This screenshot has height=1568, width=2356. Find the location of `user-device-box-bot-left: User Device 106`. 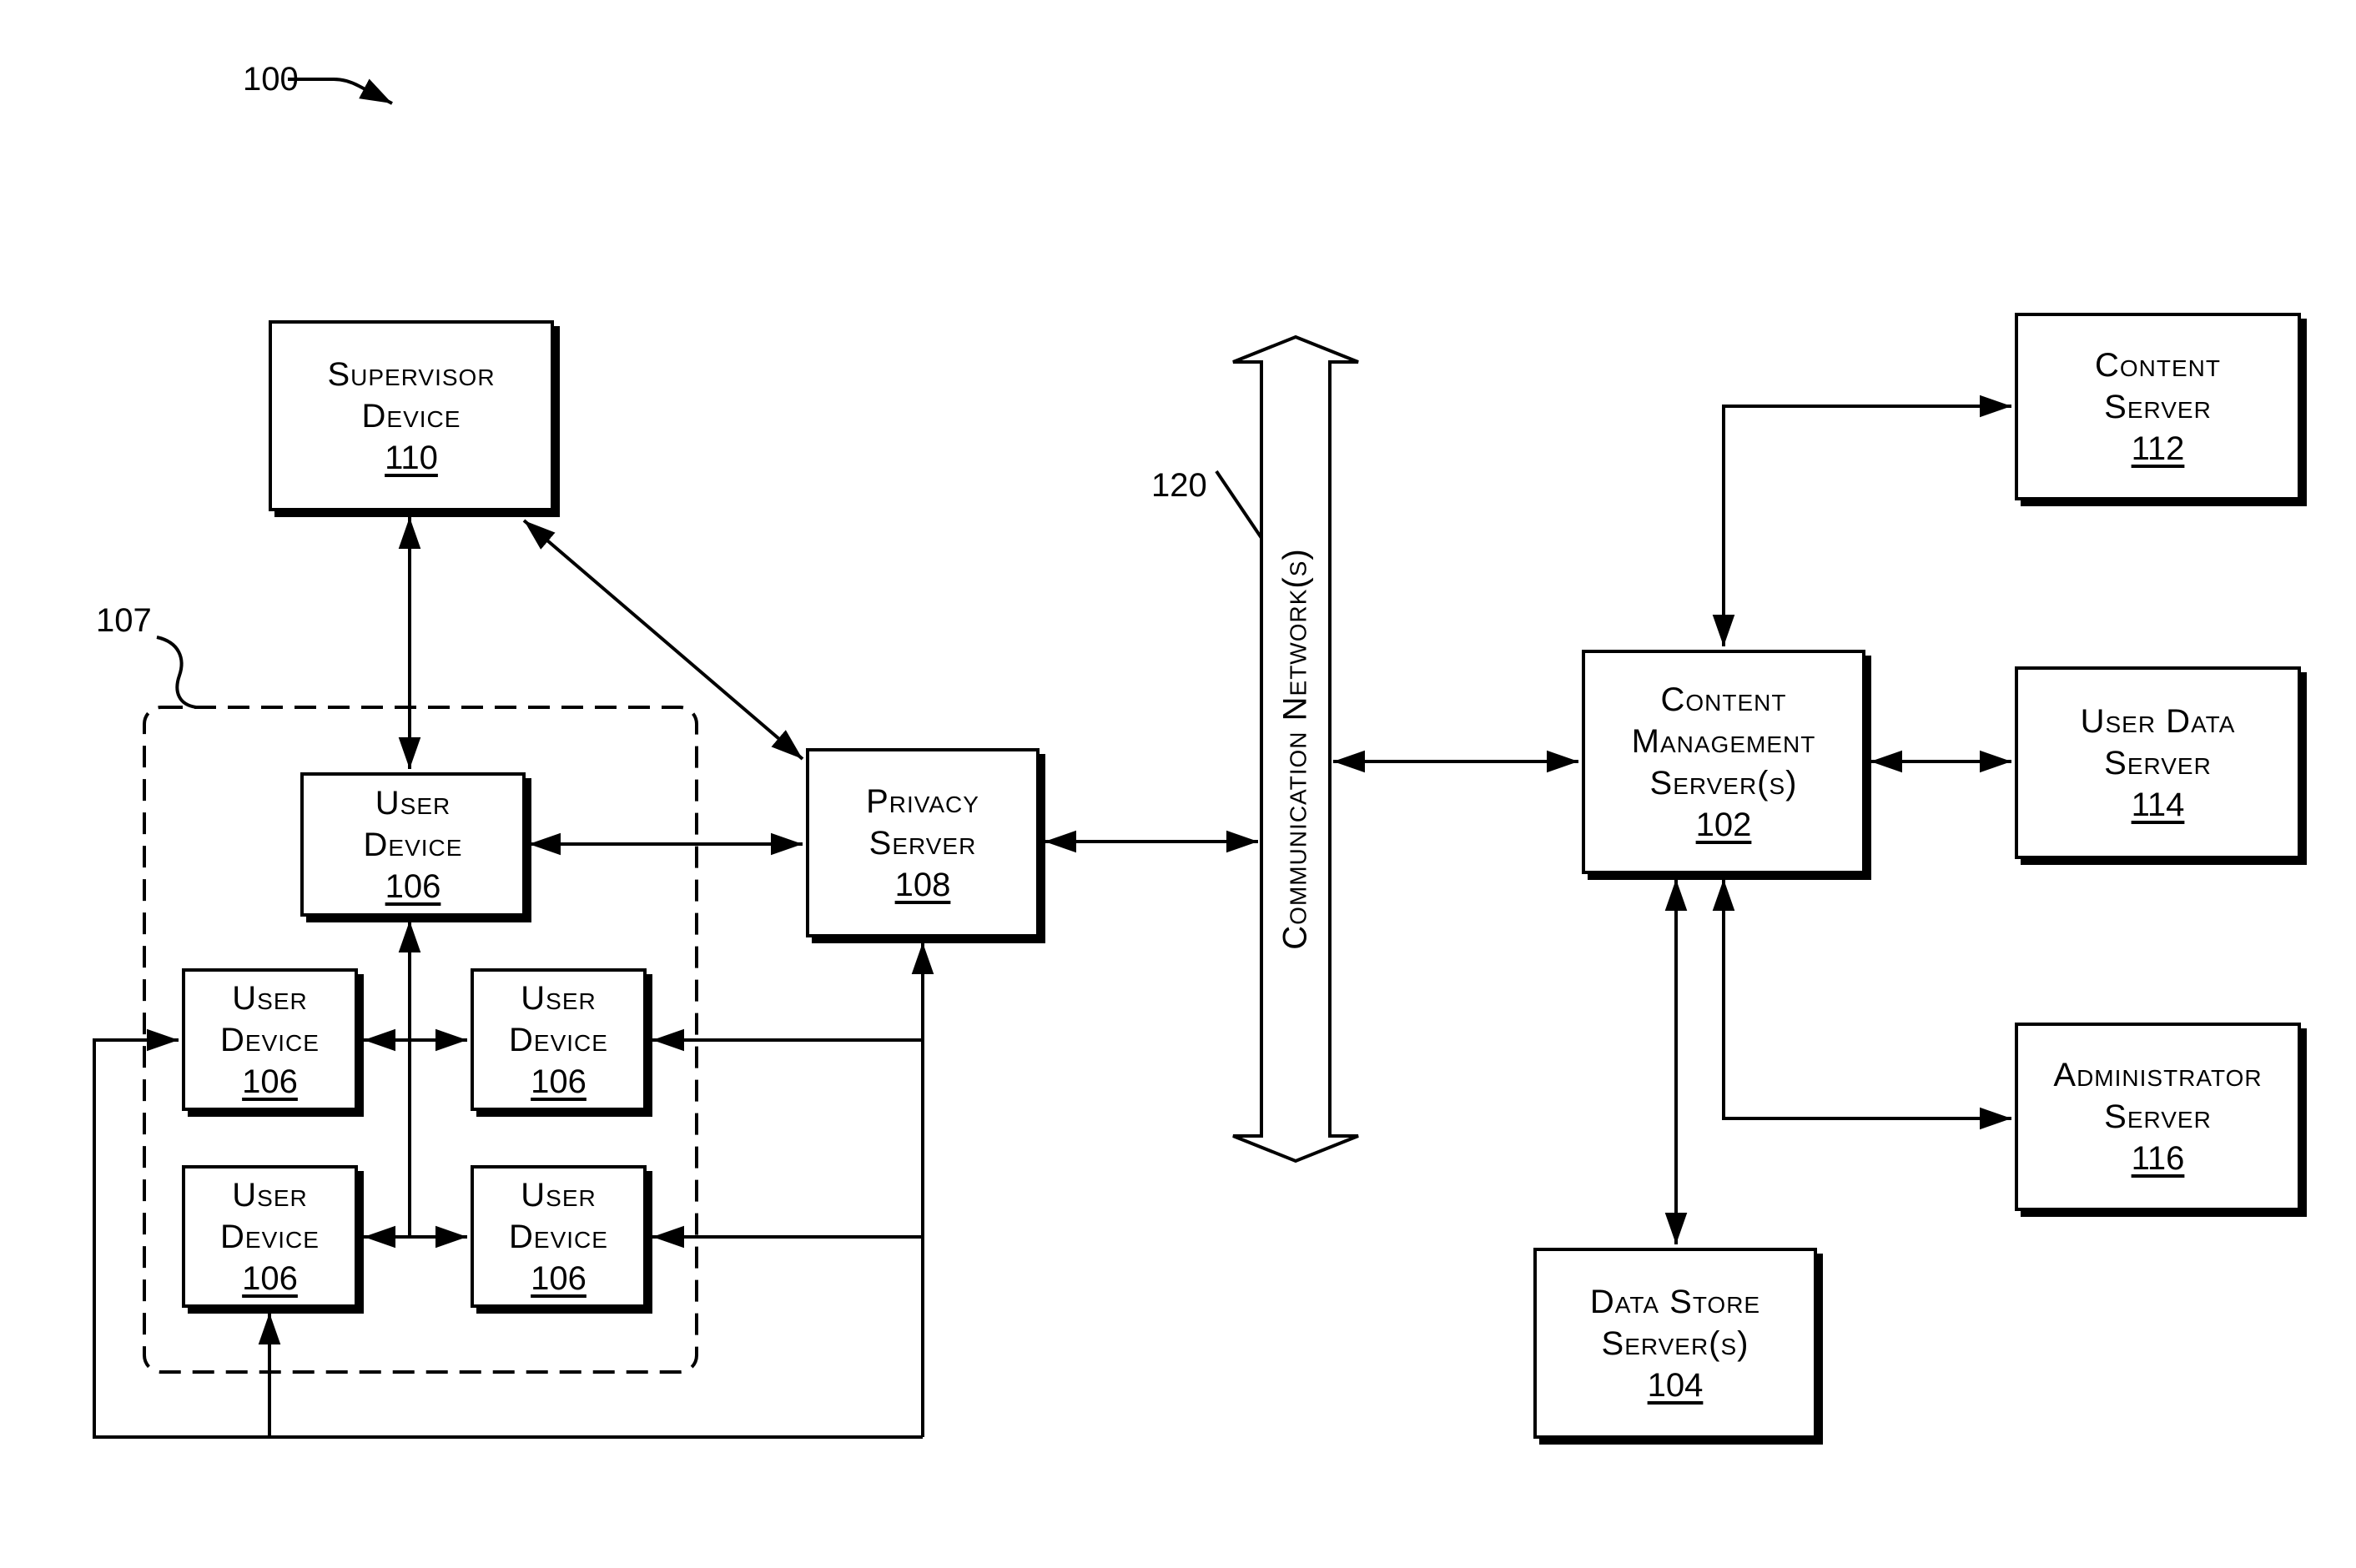

user-device-box-bot-left: User Device 106 is located at coordinates (270, 1236).